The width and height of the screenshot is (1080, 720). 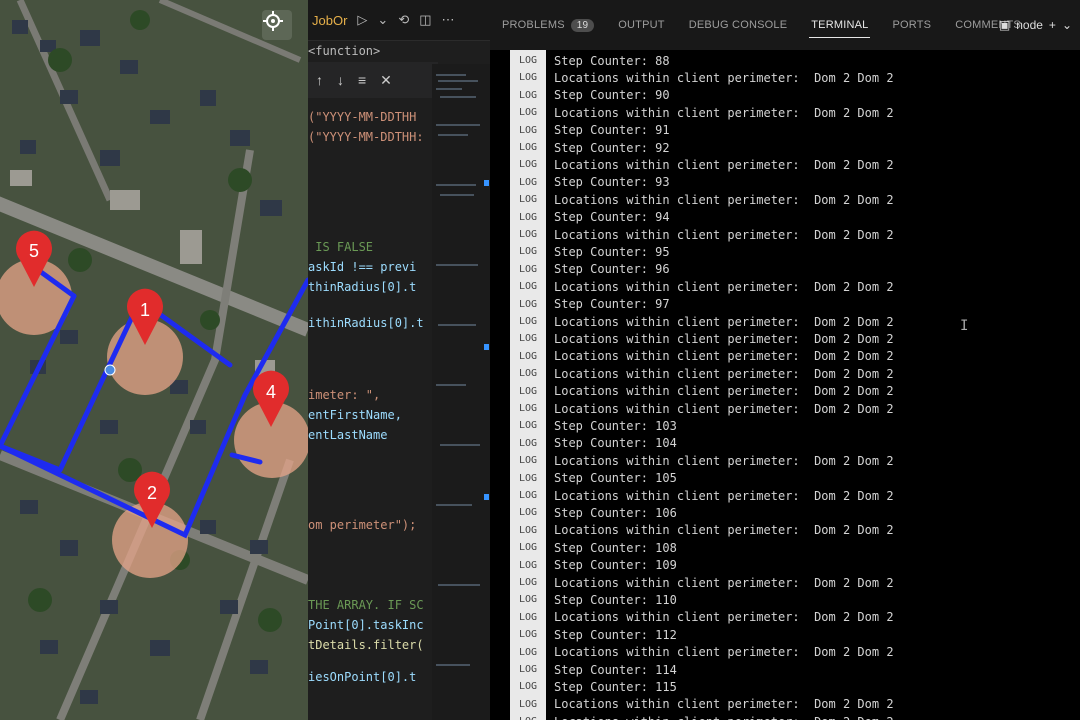 What do you see at coordinates (34, 251) in the screenshot?
I see `svg-text: 5` at bounding box center [34, 251].